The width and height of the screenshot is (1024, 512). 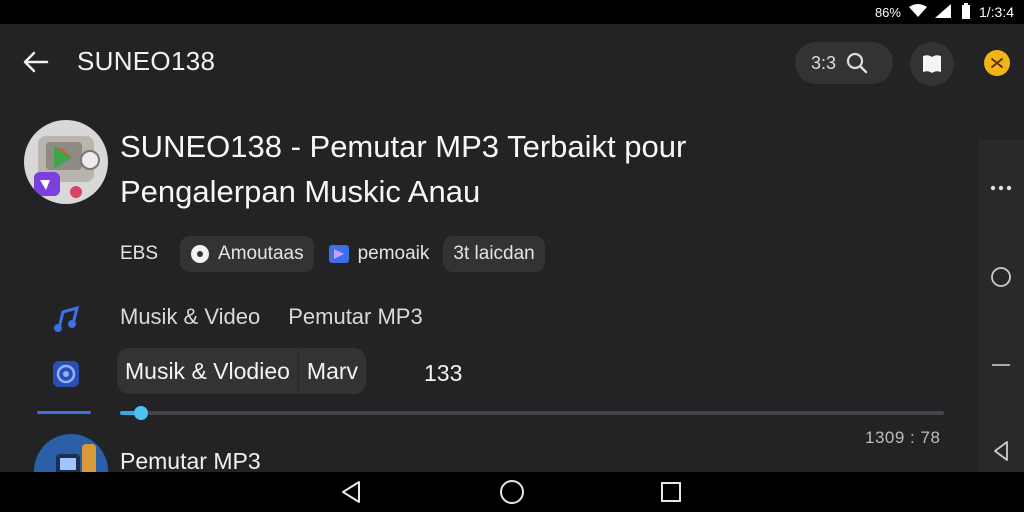 I want to click on nav-home-icon, so click(x=512, y=492).